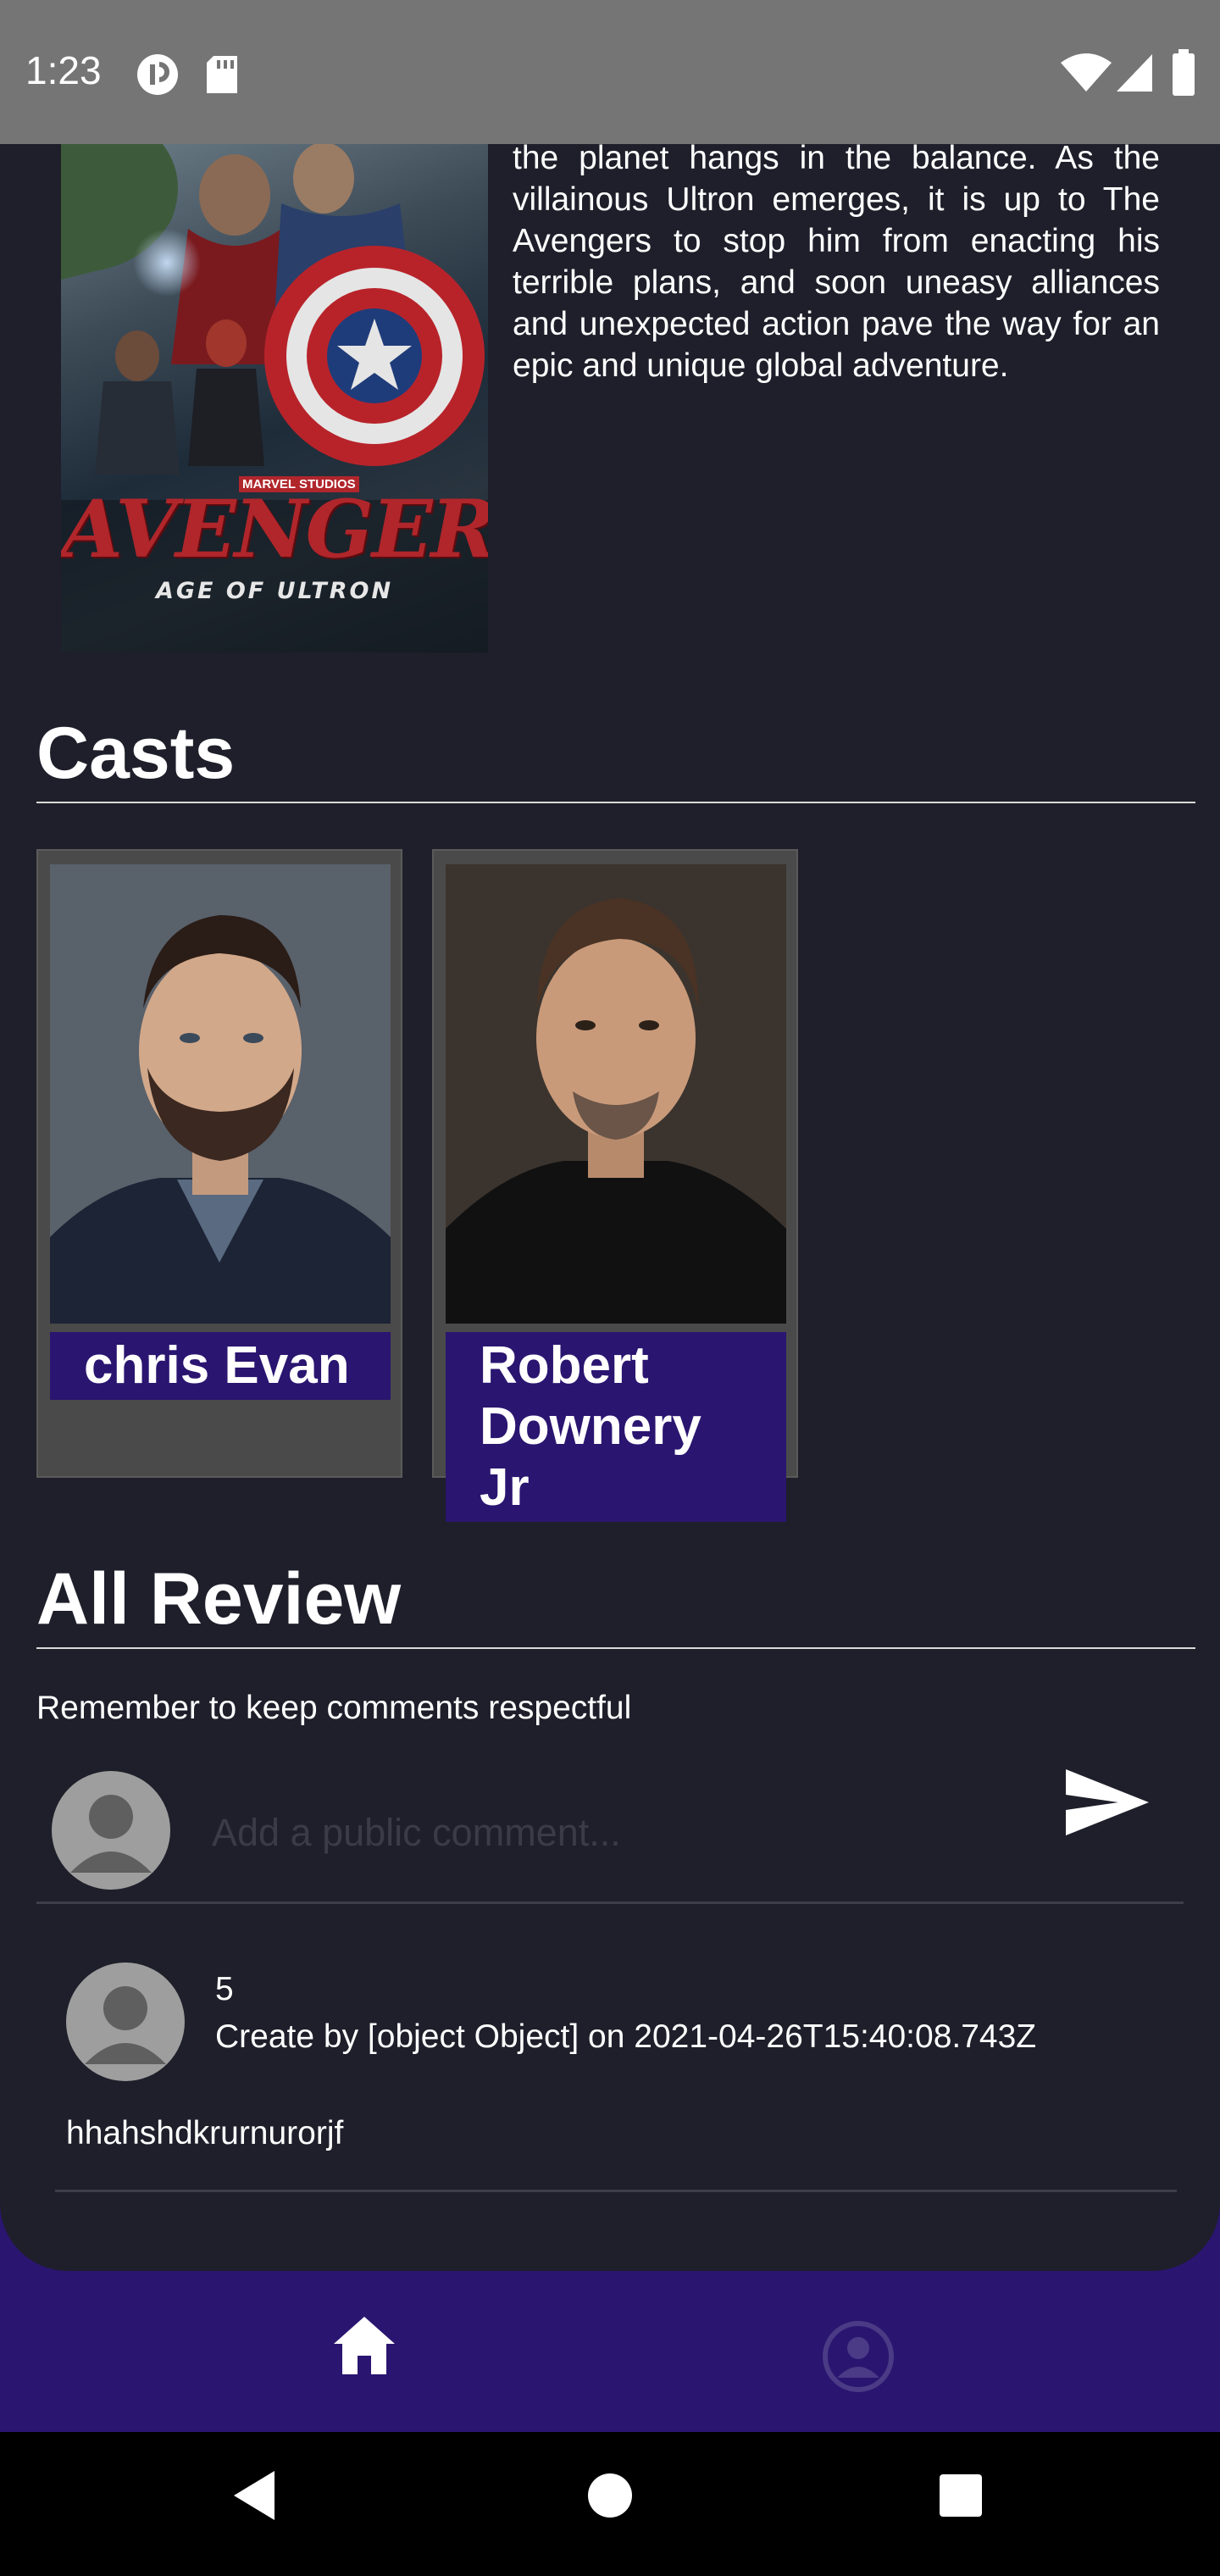 This screenshot has width=1220, height=2576. What do you see at coordinates (1107, 1802) in the screenshot?
I see `send-icon` at bounding box center [1107, 1802].